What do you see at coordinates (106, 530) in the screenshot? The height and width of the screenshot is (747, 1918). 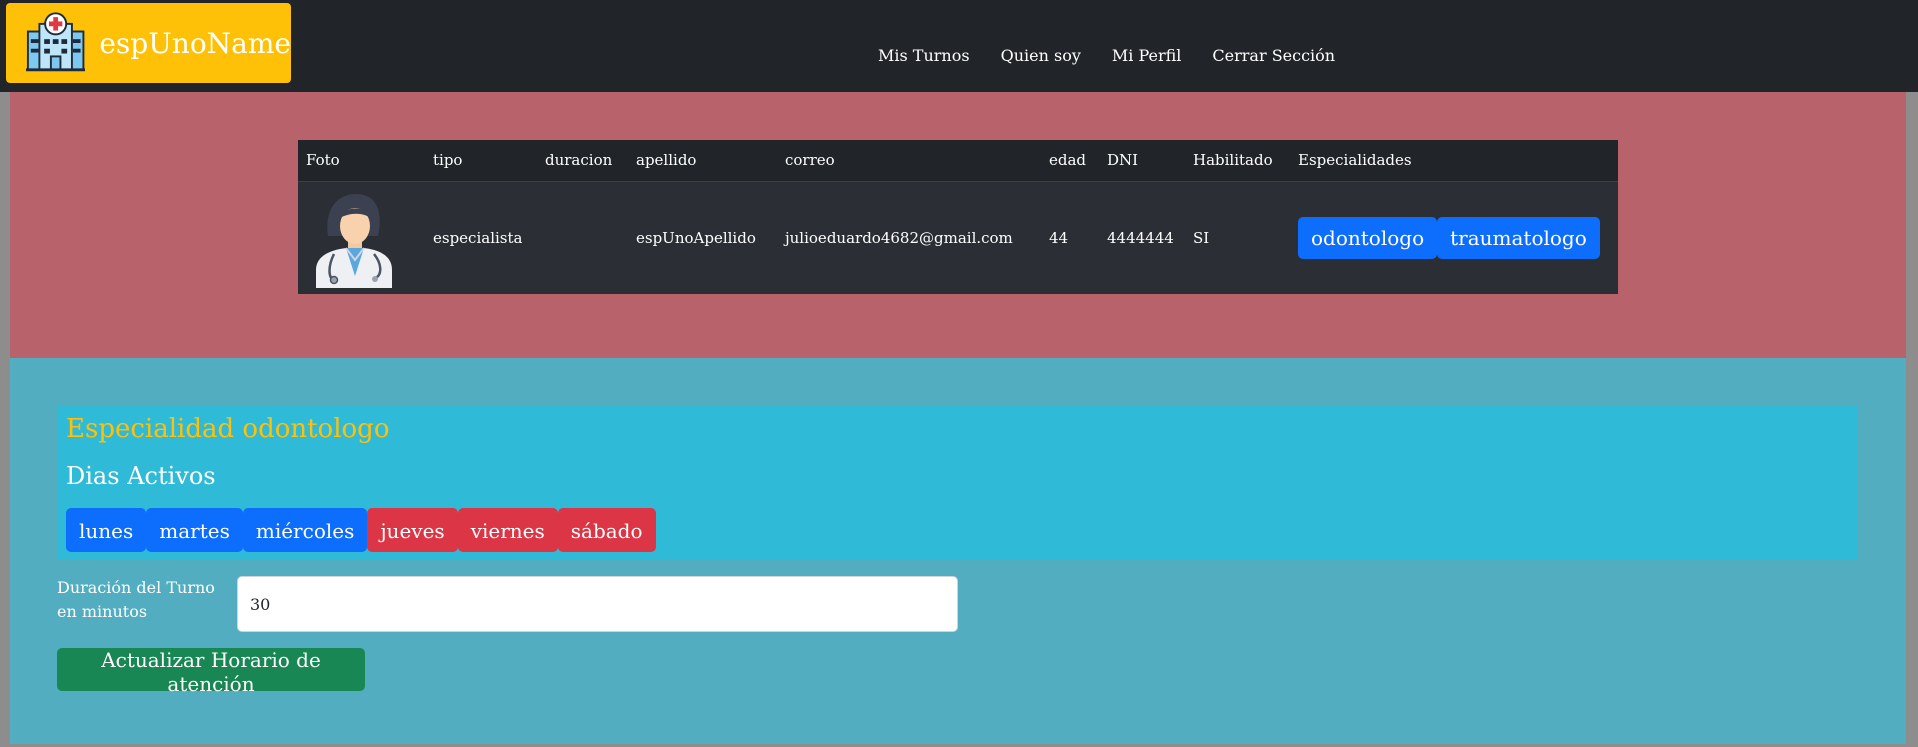 I see `day-button-lunes: lunes` at bounding box center [106, 530].